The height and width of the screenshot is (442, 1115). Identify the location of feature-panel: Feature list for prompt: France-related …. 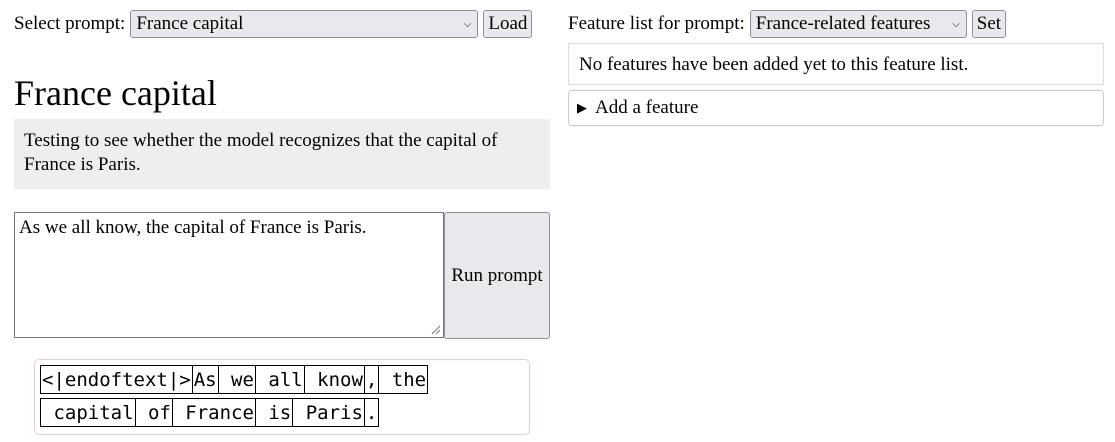
(836, 68).